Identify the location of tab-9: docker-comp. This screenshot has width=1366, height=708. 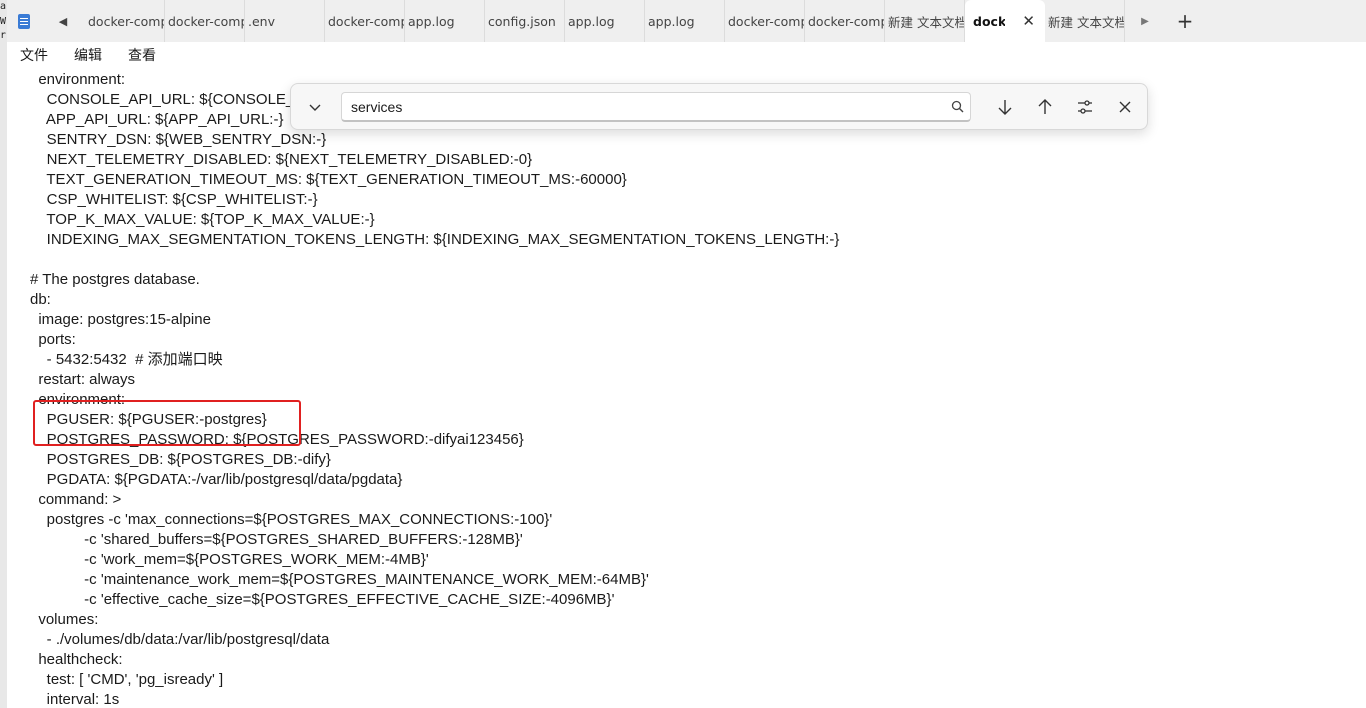
(845, 21).